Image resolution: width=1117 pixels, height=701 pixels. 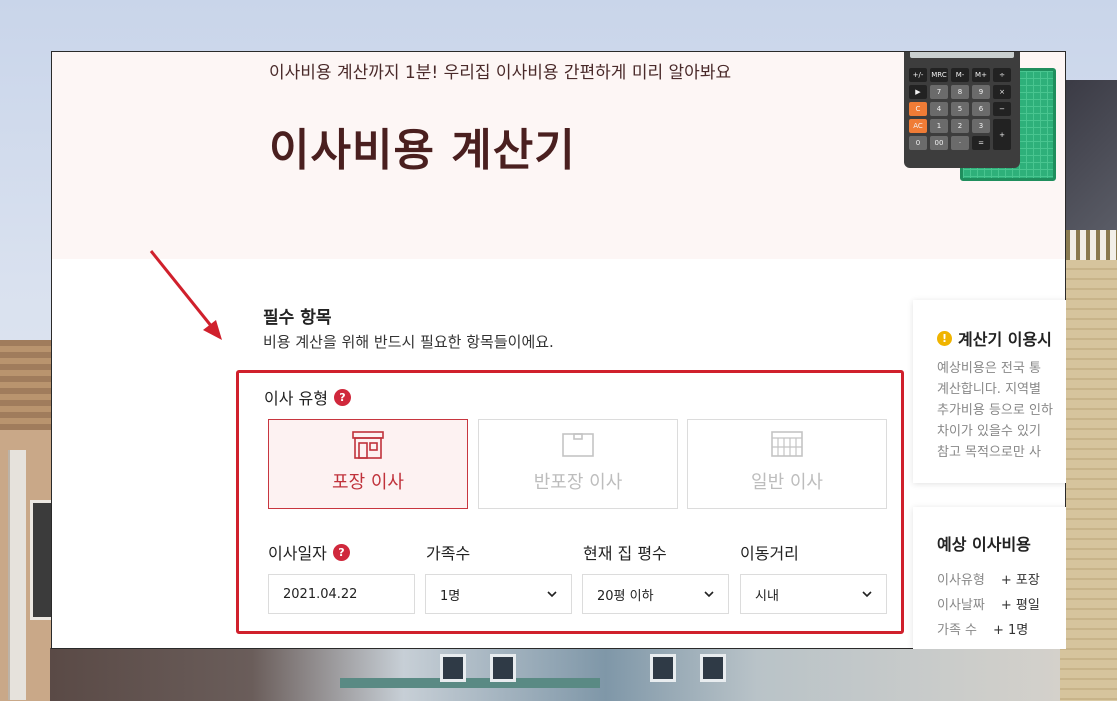 What do you see at coordinates (368, 445) in the screenshot?
I see `house-icon` at bounding box center [368, 445].